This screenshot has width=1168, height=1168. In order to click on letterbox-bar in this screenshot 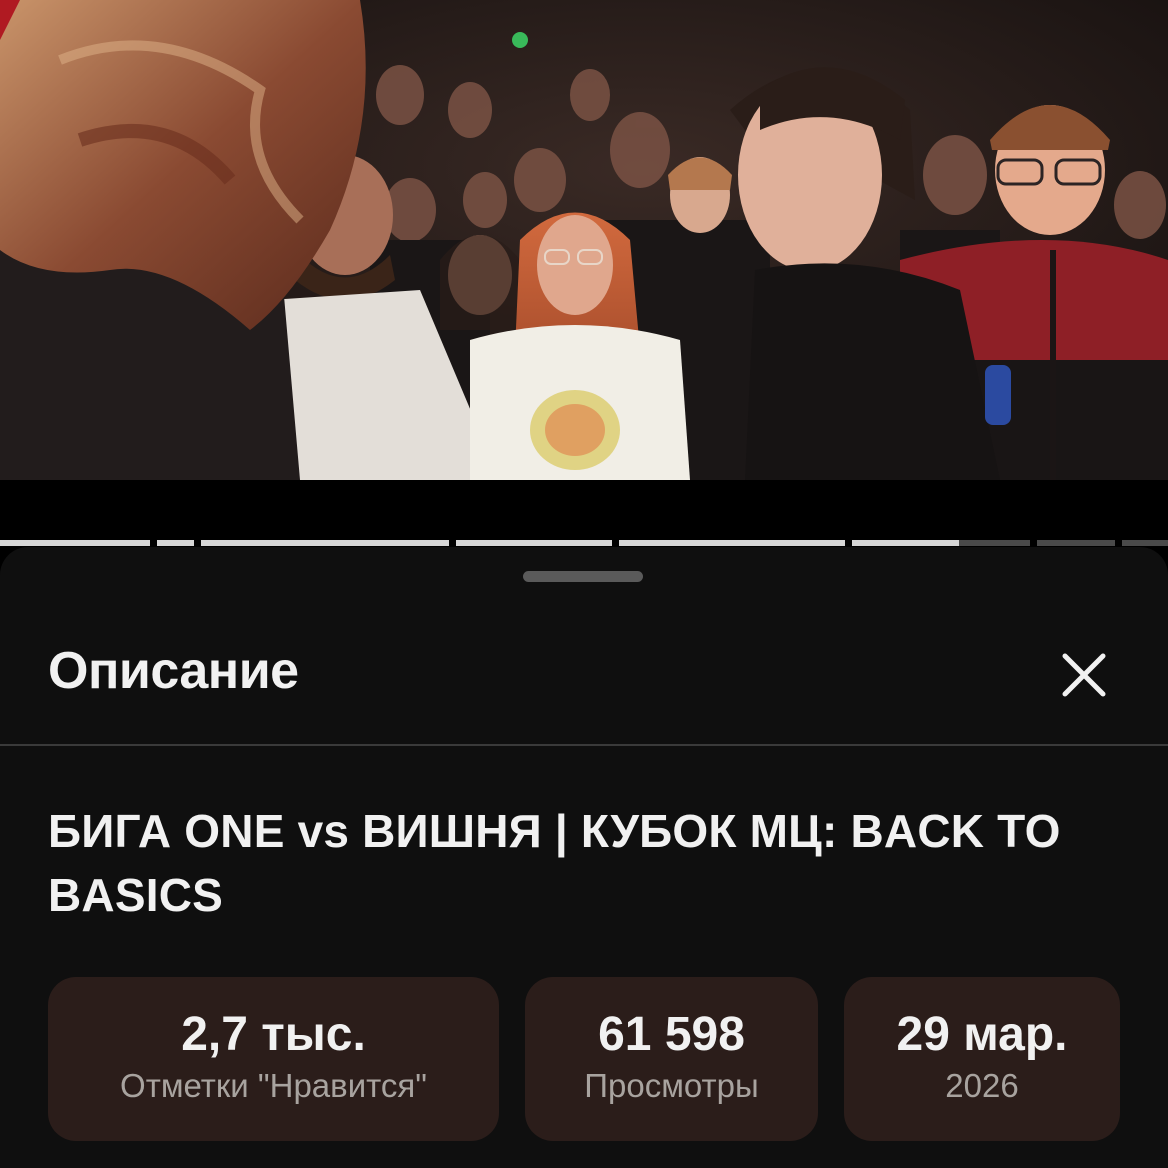, I will do `click(584, 510)`.